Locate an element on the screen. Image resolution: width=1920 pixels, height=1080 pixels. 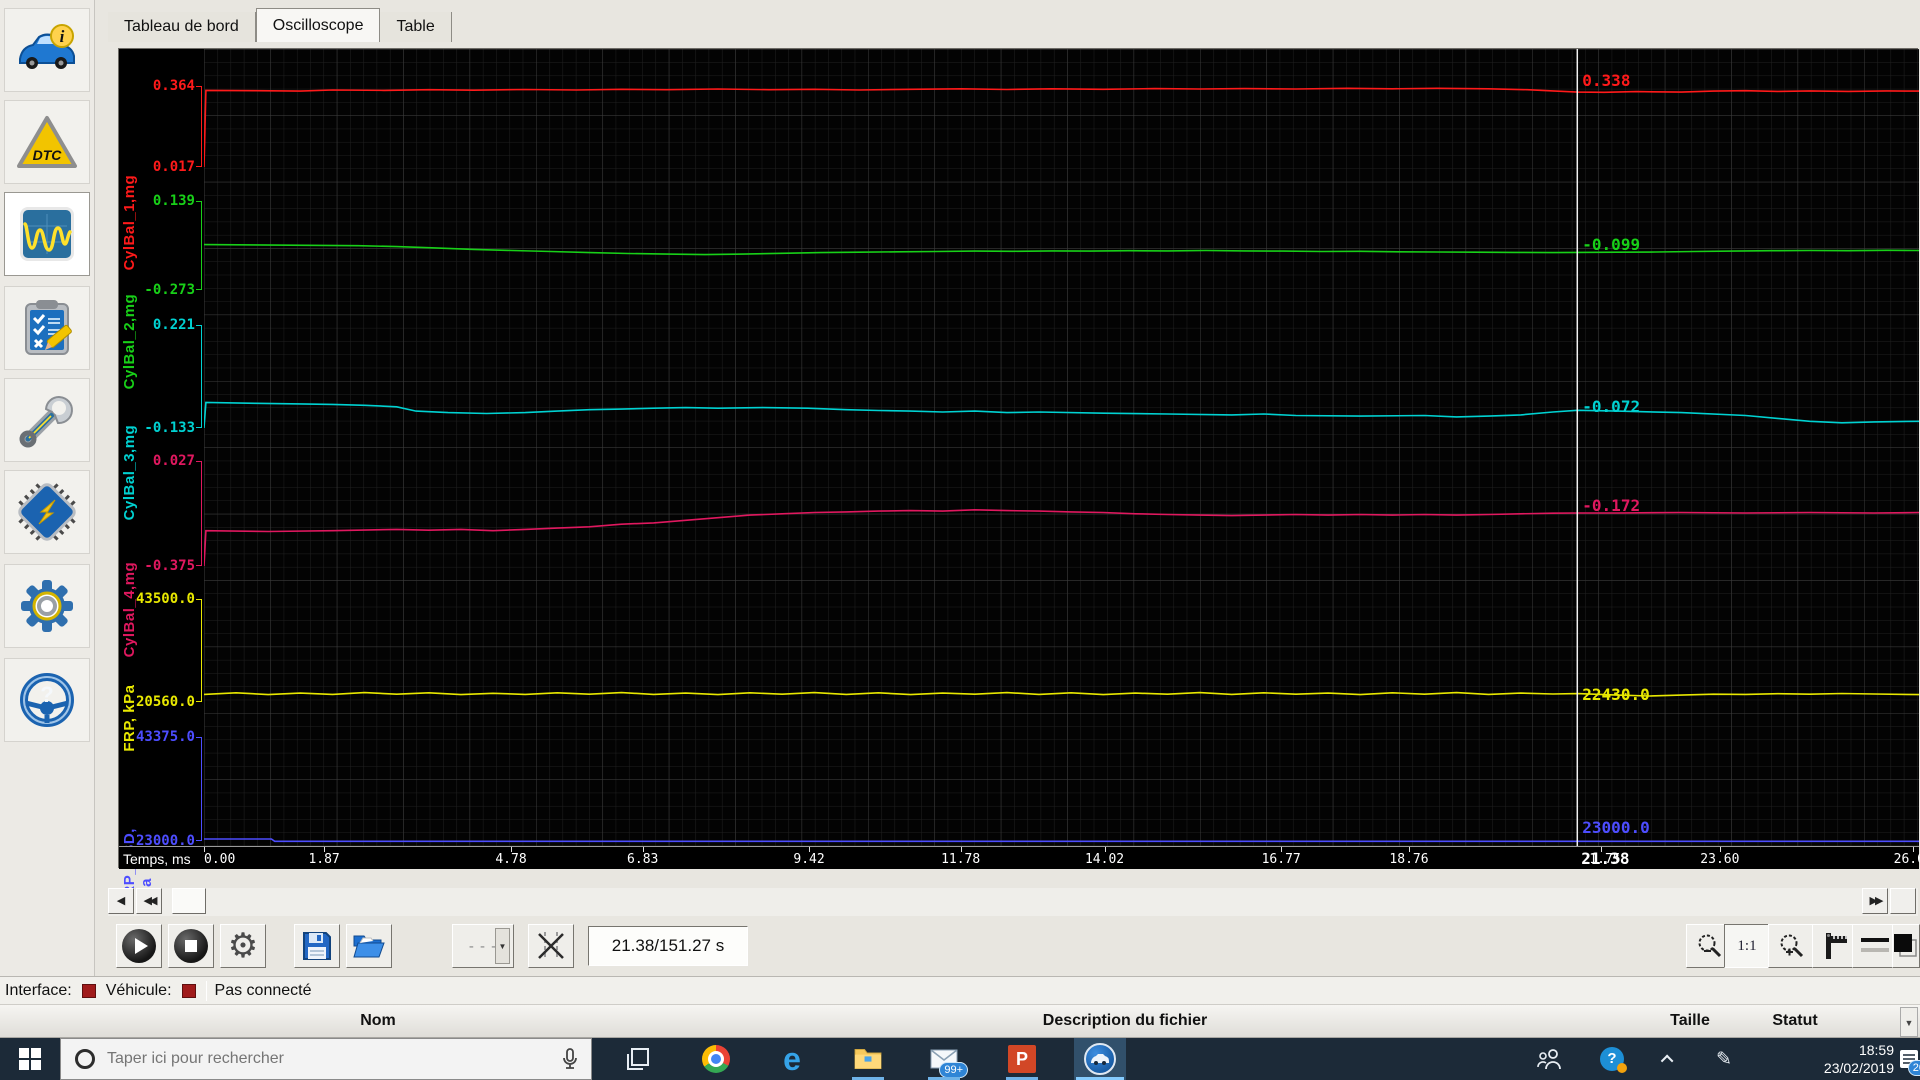
line-style-dropdown: - - - ▼ is located at coordinates (483, 946).